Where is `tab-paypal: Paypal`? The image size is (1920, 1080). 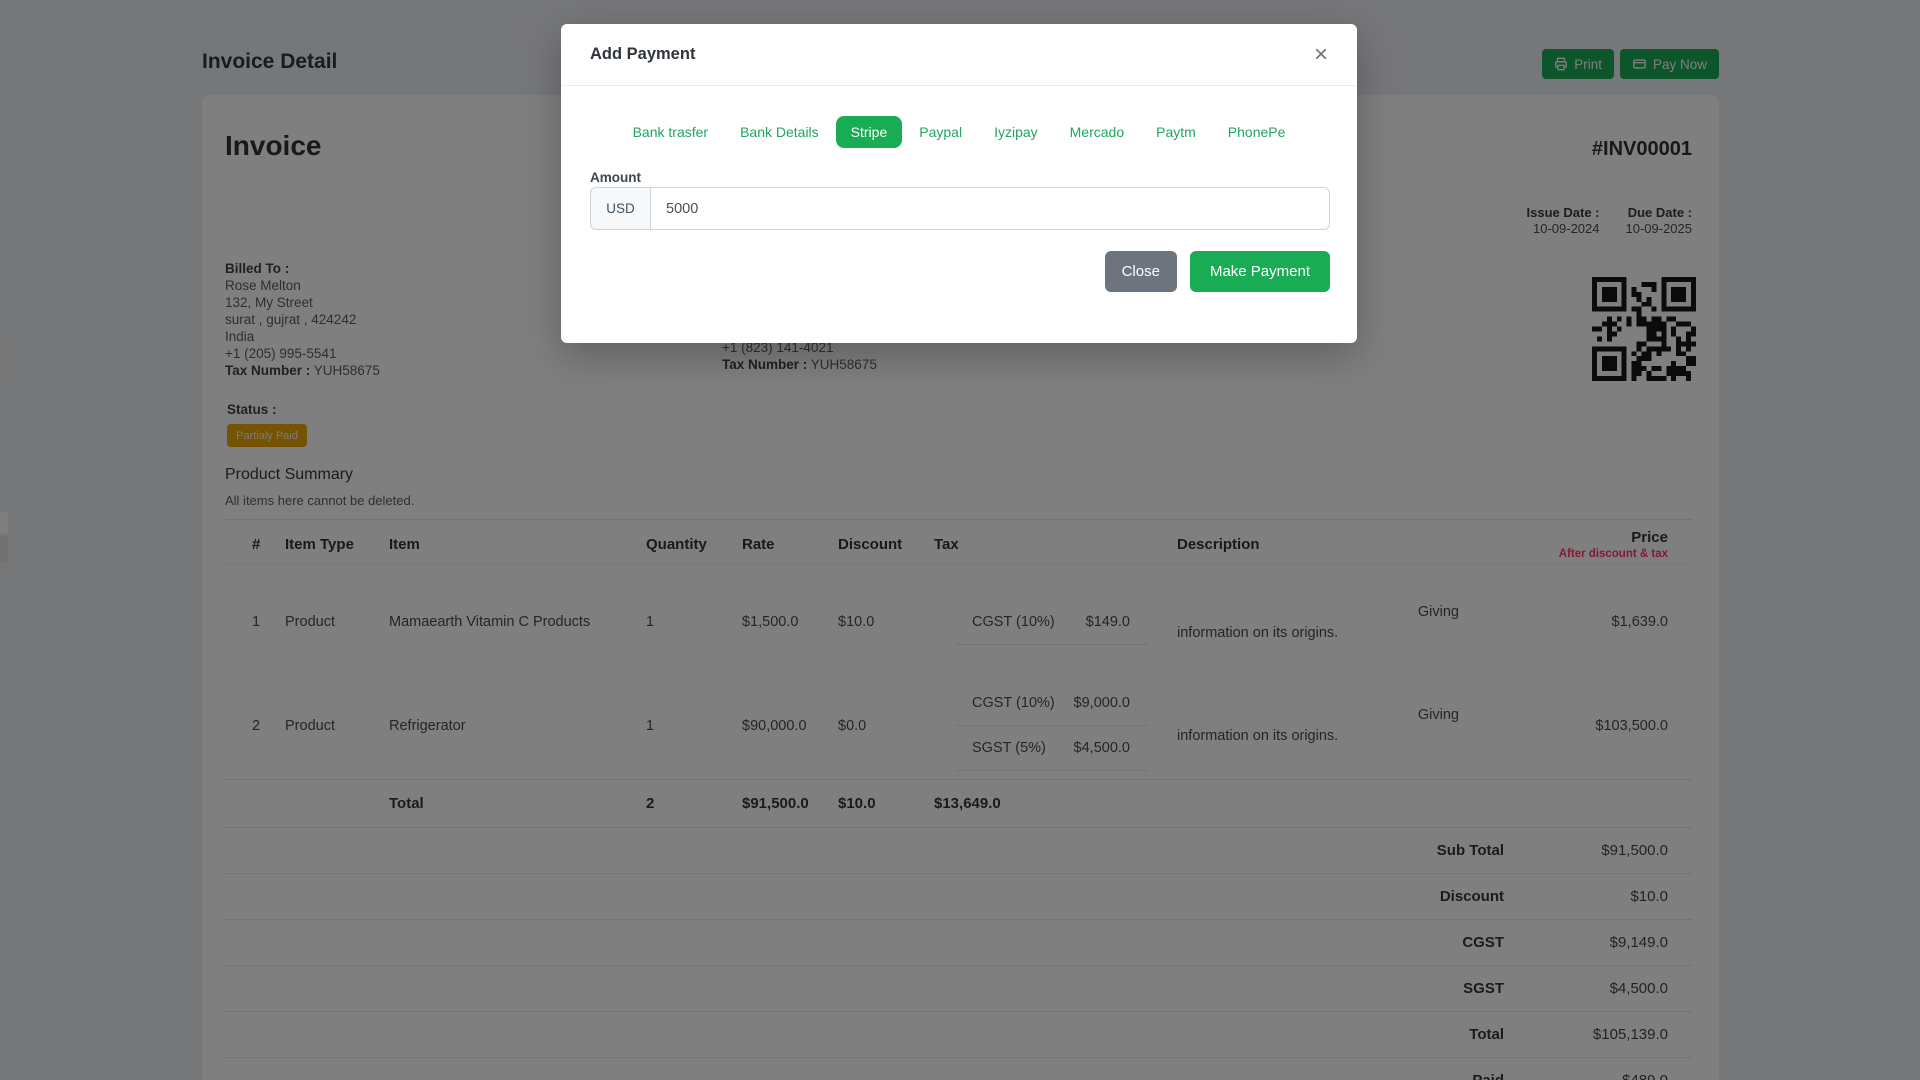 tab-paypal: Paypal is located at coordinates (940, 132).